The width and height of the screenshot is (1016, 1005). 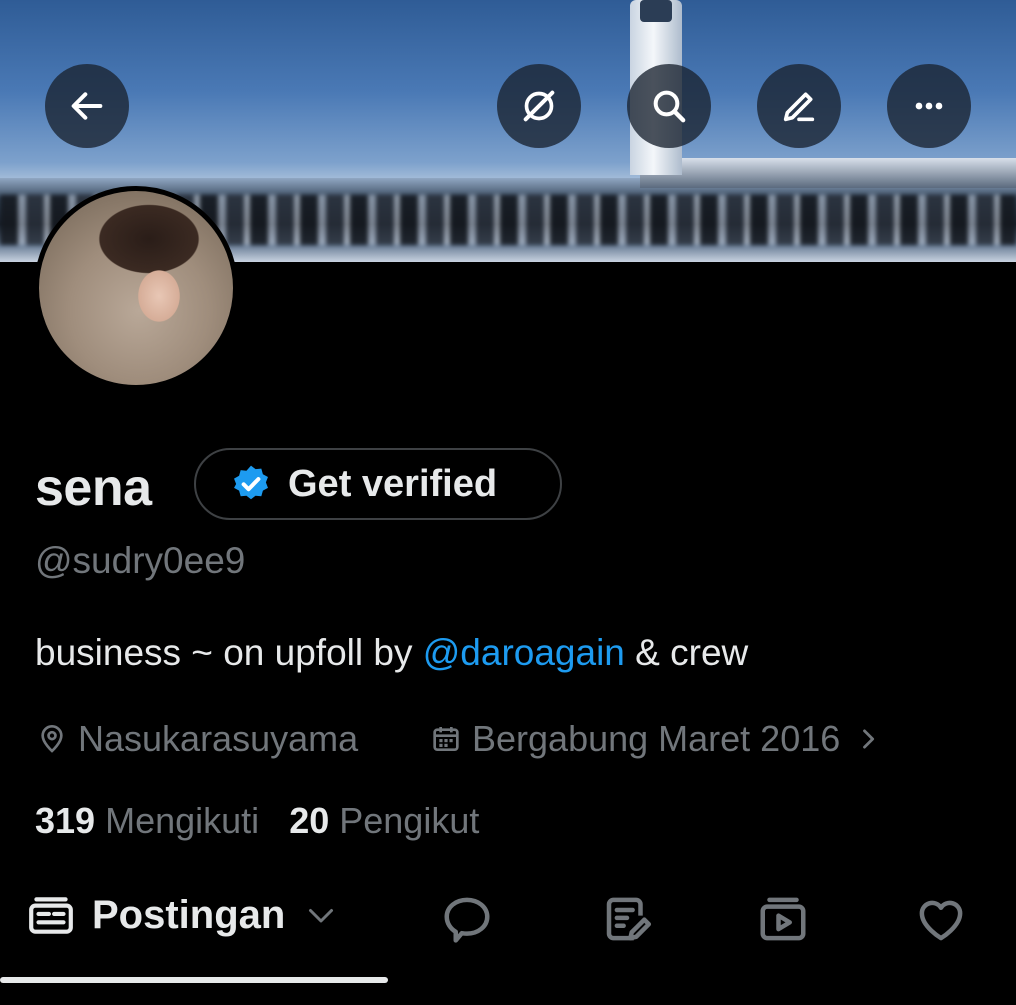 I want to click on tab-media, so click(x=783, y=919).